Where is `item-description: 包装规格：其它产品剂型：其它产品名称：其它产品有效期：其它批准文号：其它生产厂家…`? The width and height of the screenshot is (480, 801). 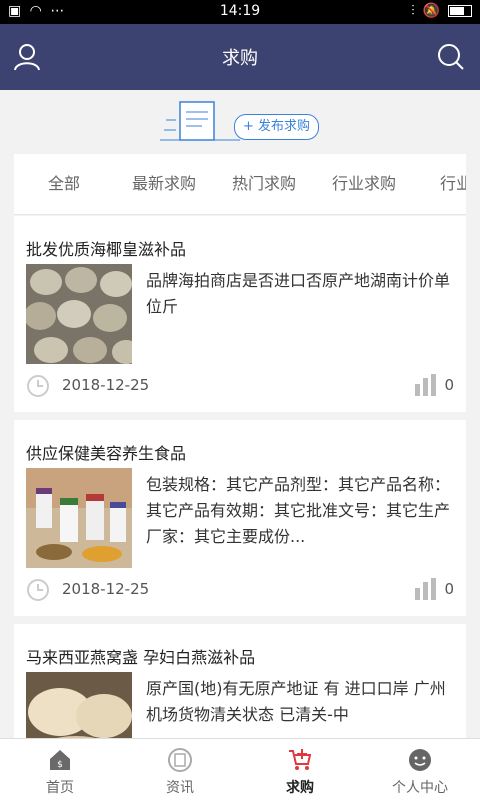 item-description: 包装规格：其它产品剂型：其它产品名称：其它产品有效期：其它批准文号：其它生产厂家… is located at coordinates (298, 510).